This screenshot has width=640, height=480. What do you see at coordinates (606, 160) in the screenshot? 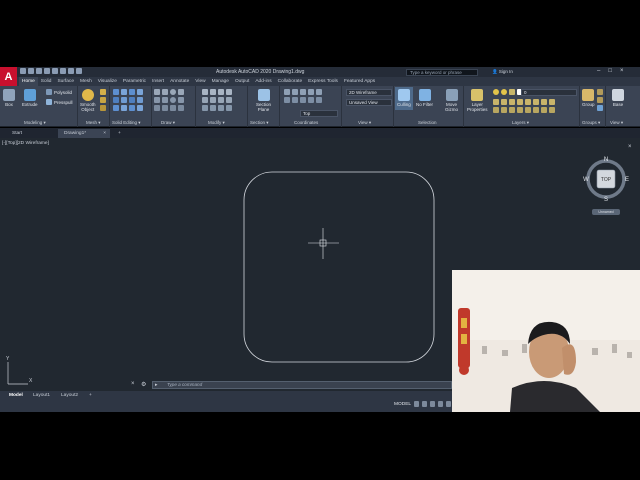
I see `compass-n: N` at bounding box center [606, 160].